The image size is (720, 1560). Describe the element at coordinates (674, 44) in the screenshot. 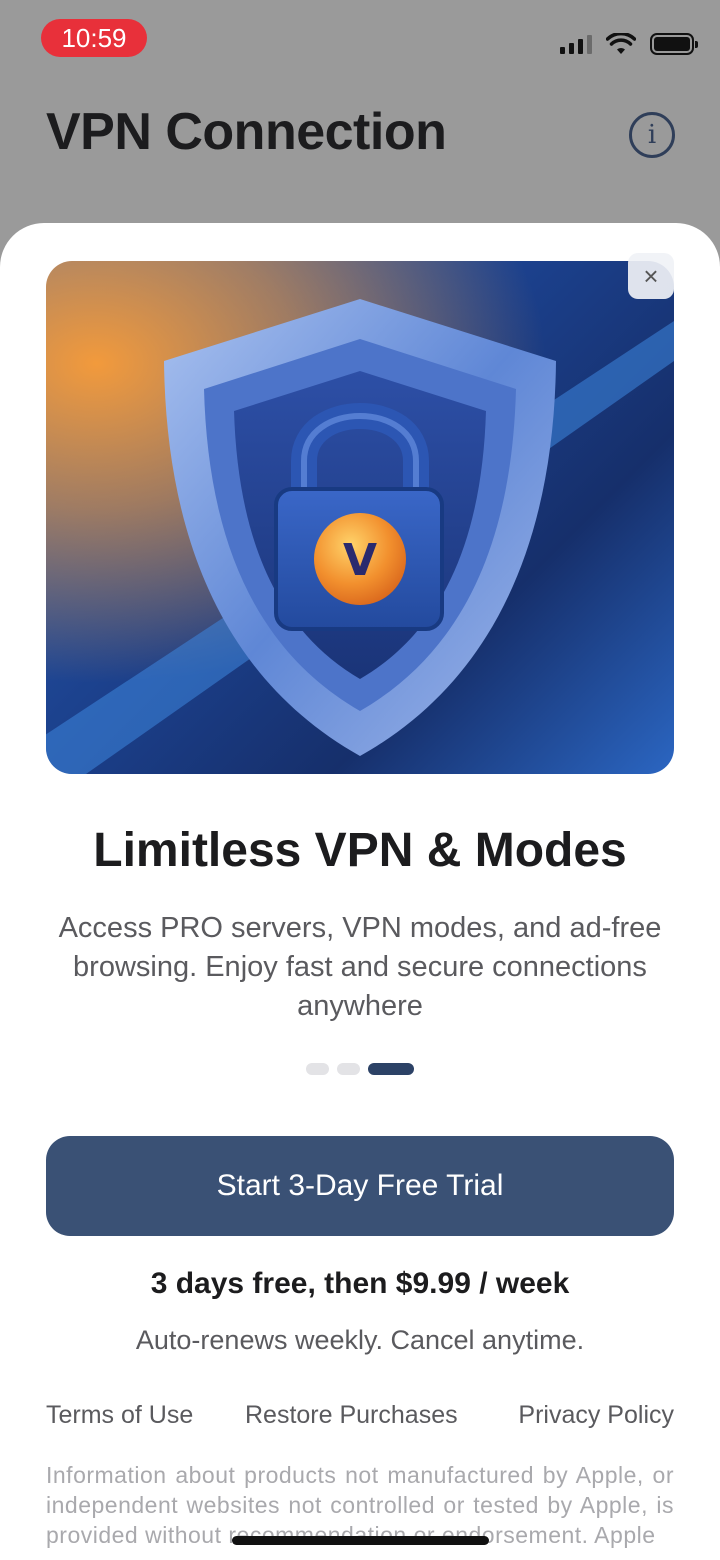

I see `battery-icon` at that location.